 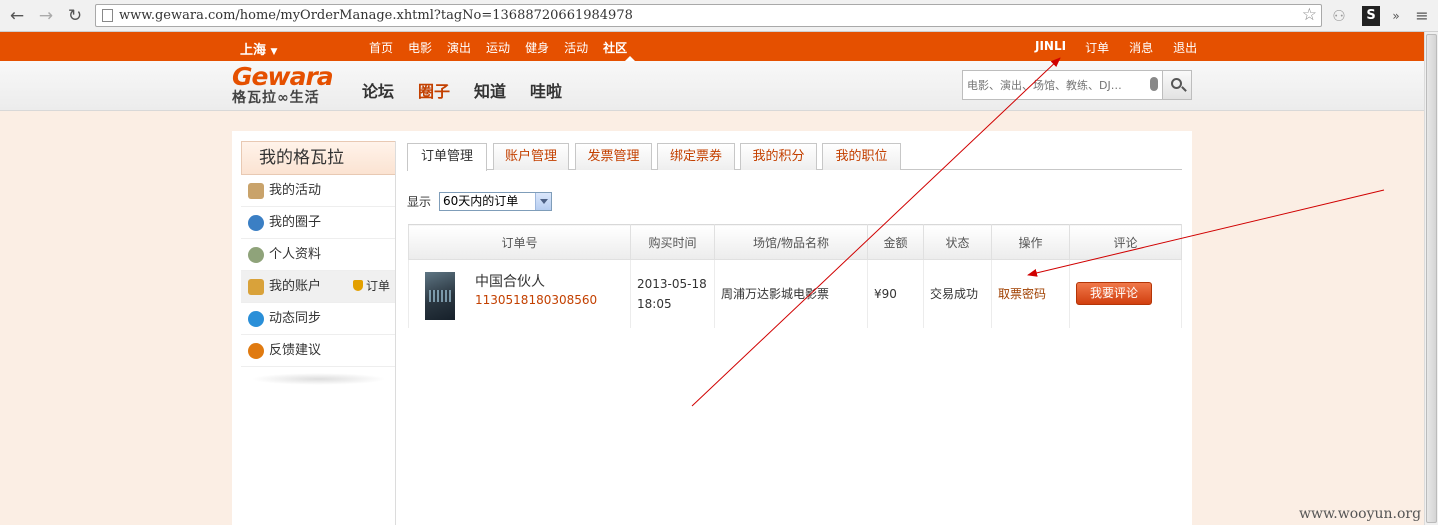 What do you see at coordinates (1177, 85) in the screenshot?
I see `search-button` at bounding box center [1177, 85].